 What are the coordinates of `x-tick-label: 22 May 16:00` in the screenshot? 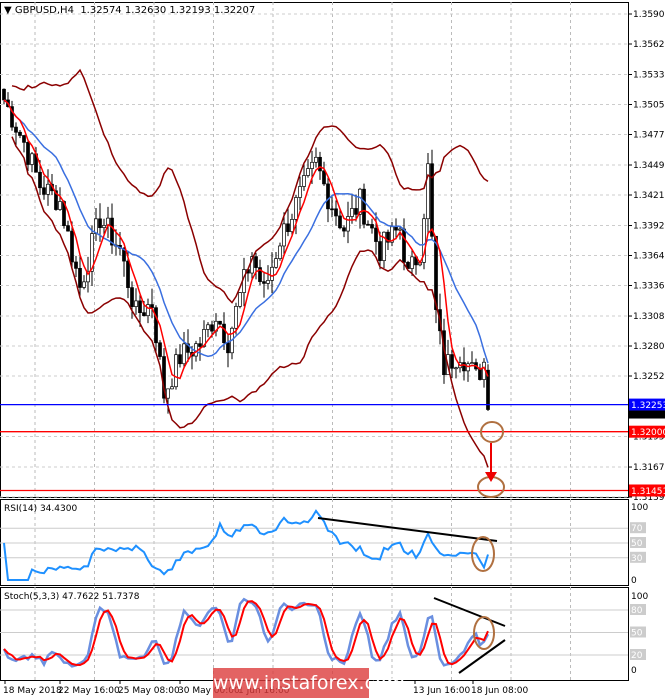 It's located at (89, 691).